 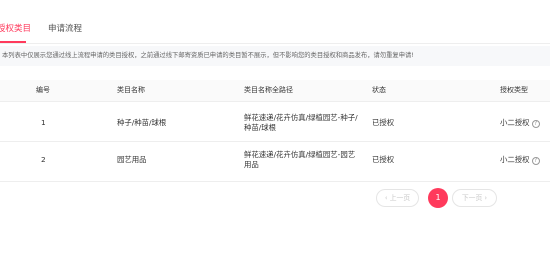 I want to click on column-header-category-path: 类目名称全路径, so click(x=268, y=90).